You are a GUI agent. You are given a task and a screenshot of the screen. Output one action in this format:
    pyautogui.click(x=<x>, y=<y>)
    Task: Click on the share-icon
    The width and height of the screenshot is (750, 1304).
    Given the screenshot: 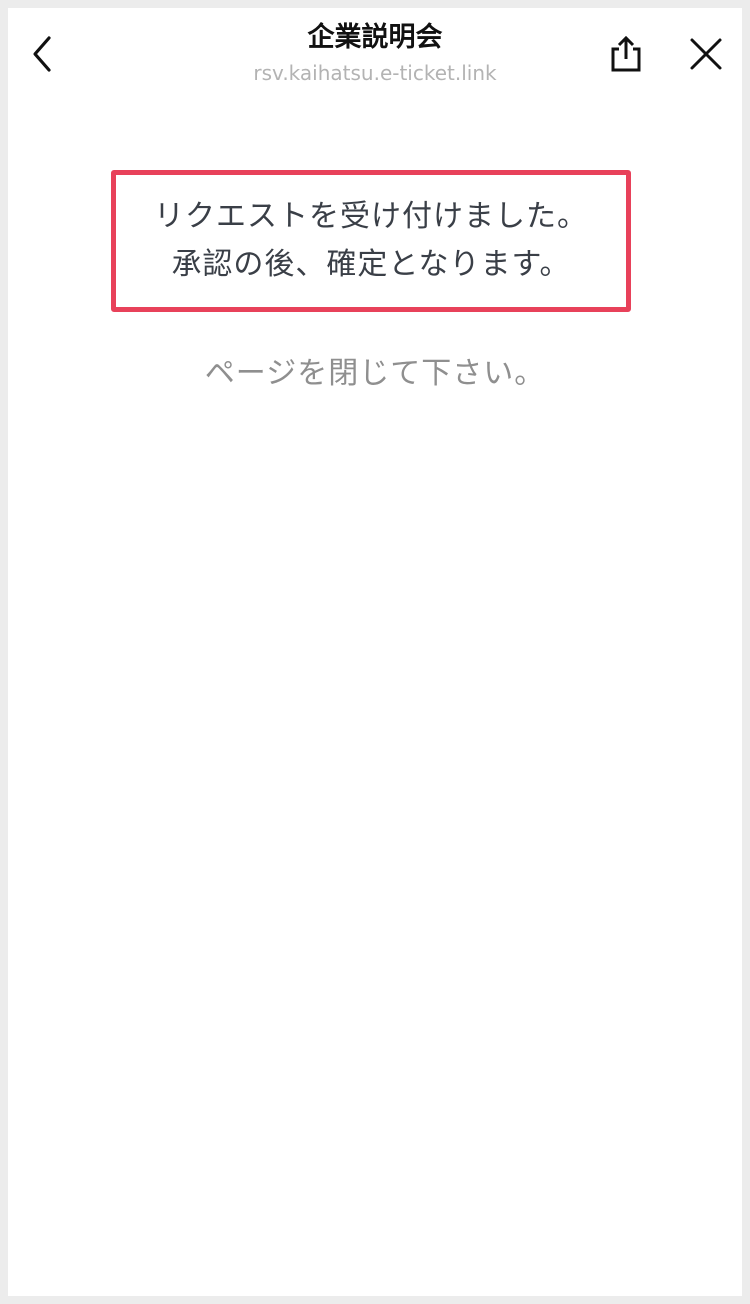 What is the action you would take?
    pyautogui.click(x=626, y=53)
    